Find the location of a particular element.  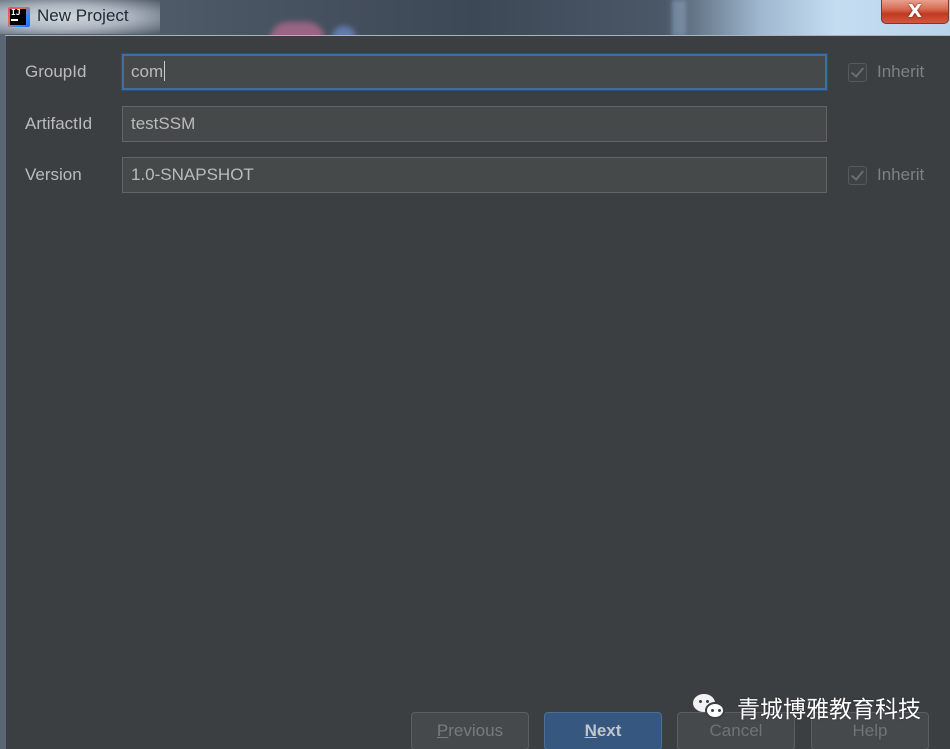

groupid-inherit-label: Inherit is located at coordinates (901, 71).